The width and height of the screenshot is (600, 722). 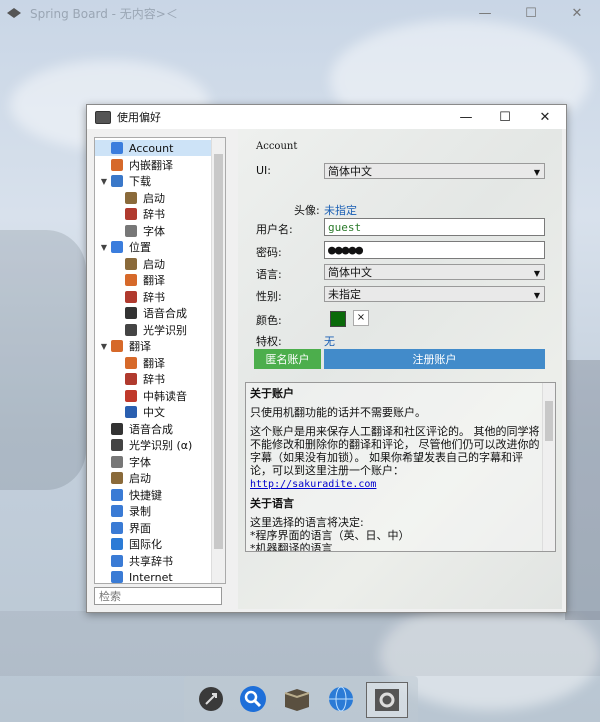 What do you see at coordinates (153, 576) in the screenshot?
I see `tree-item: Internet` at bounding box center [153, 576].